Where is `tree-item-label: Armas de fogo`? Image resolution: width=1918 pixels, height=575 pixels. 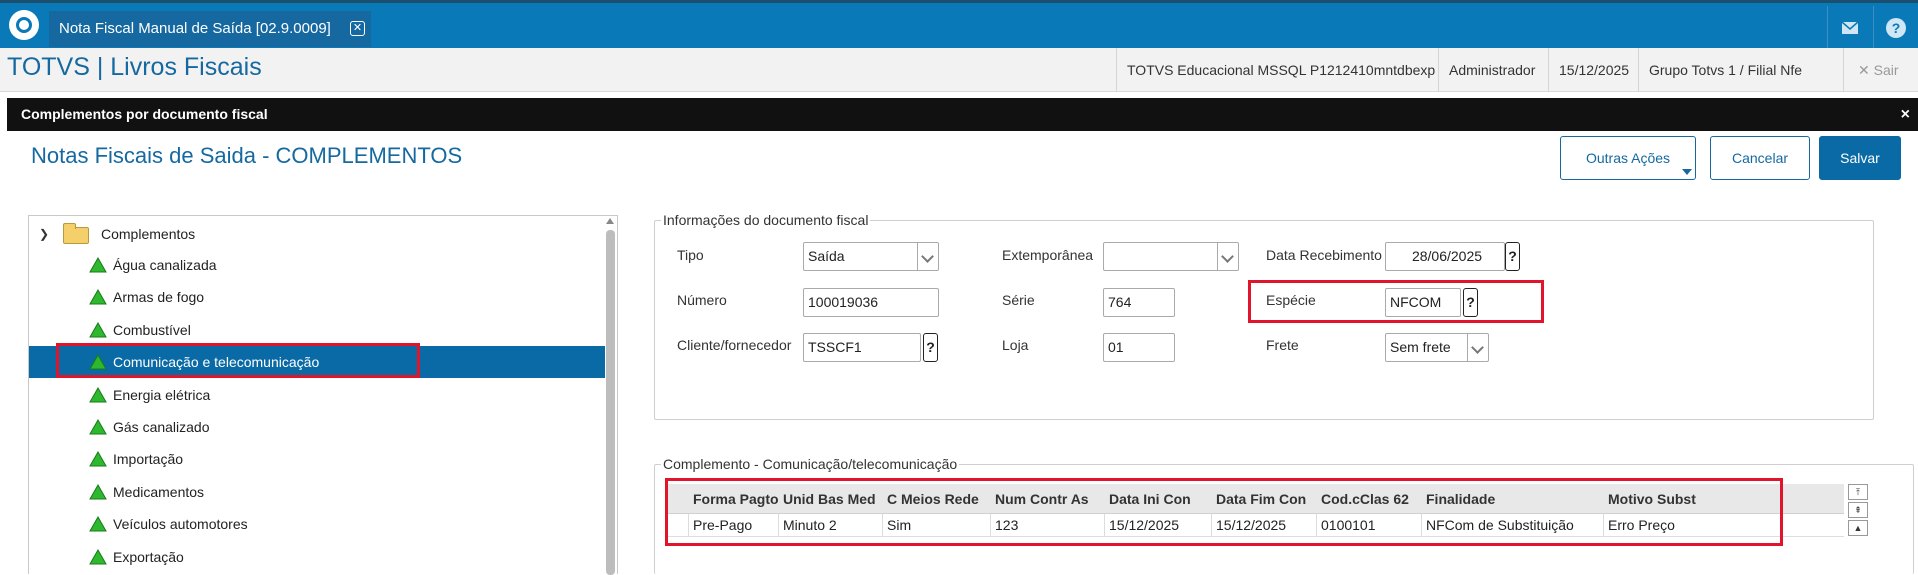
tree-item-label: Armas de fogo is located at coordinates (159, 297).